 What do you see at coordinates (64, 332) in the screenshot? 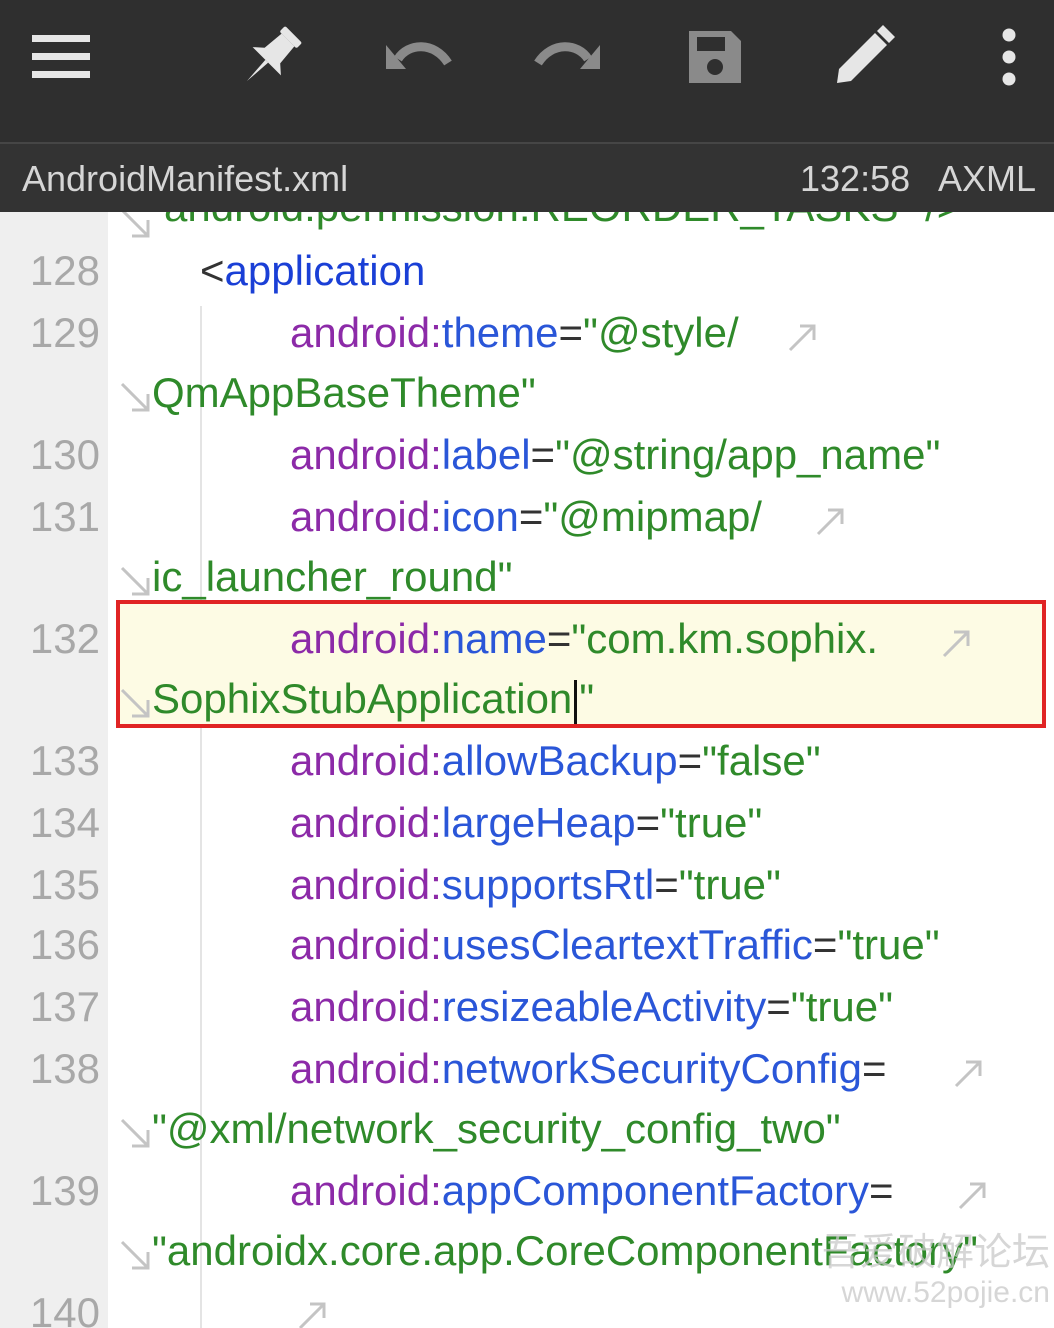
I see `line-number: 129` at bounding box center [64, 332].